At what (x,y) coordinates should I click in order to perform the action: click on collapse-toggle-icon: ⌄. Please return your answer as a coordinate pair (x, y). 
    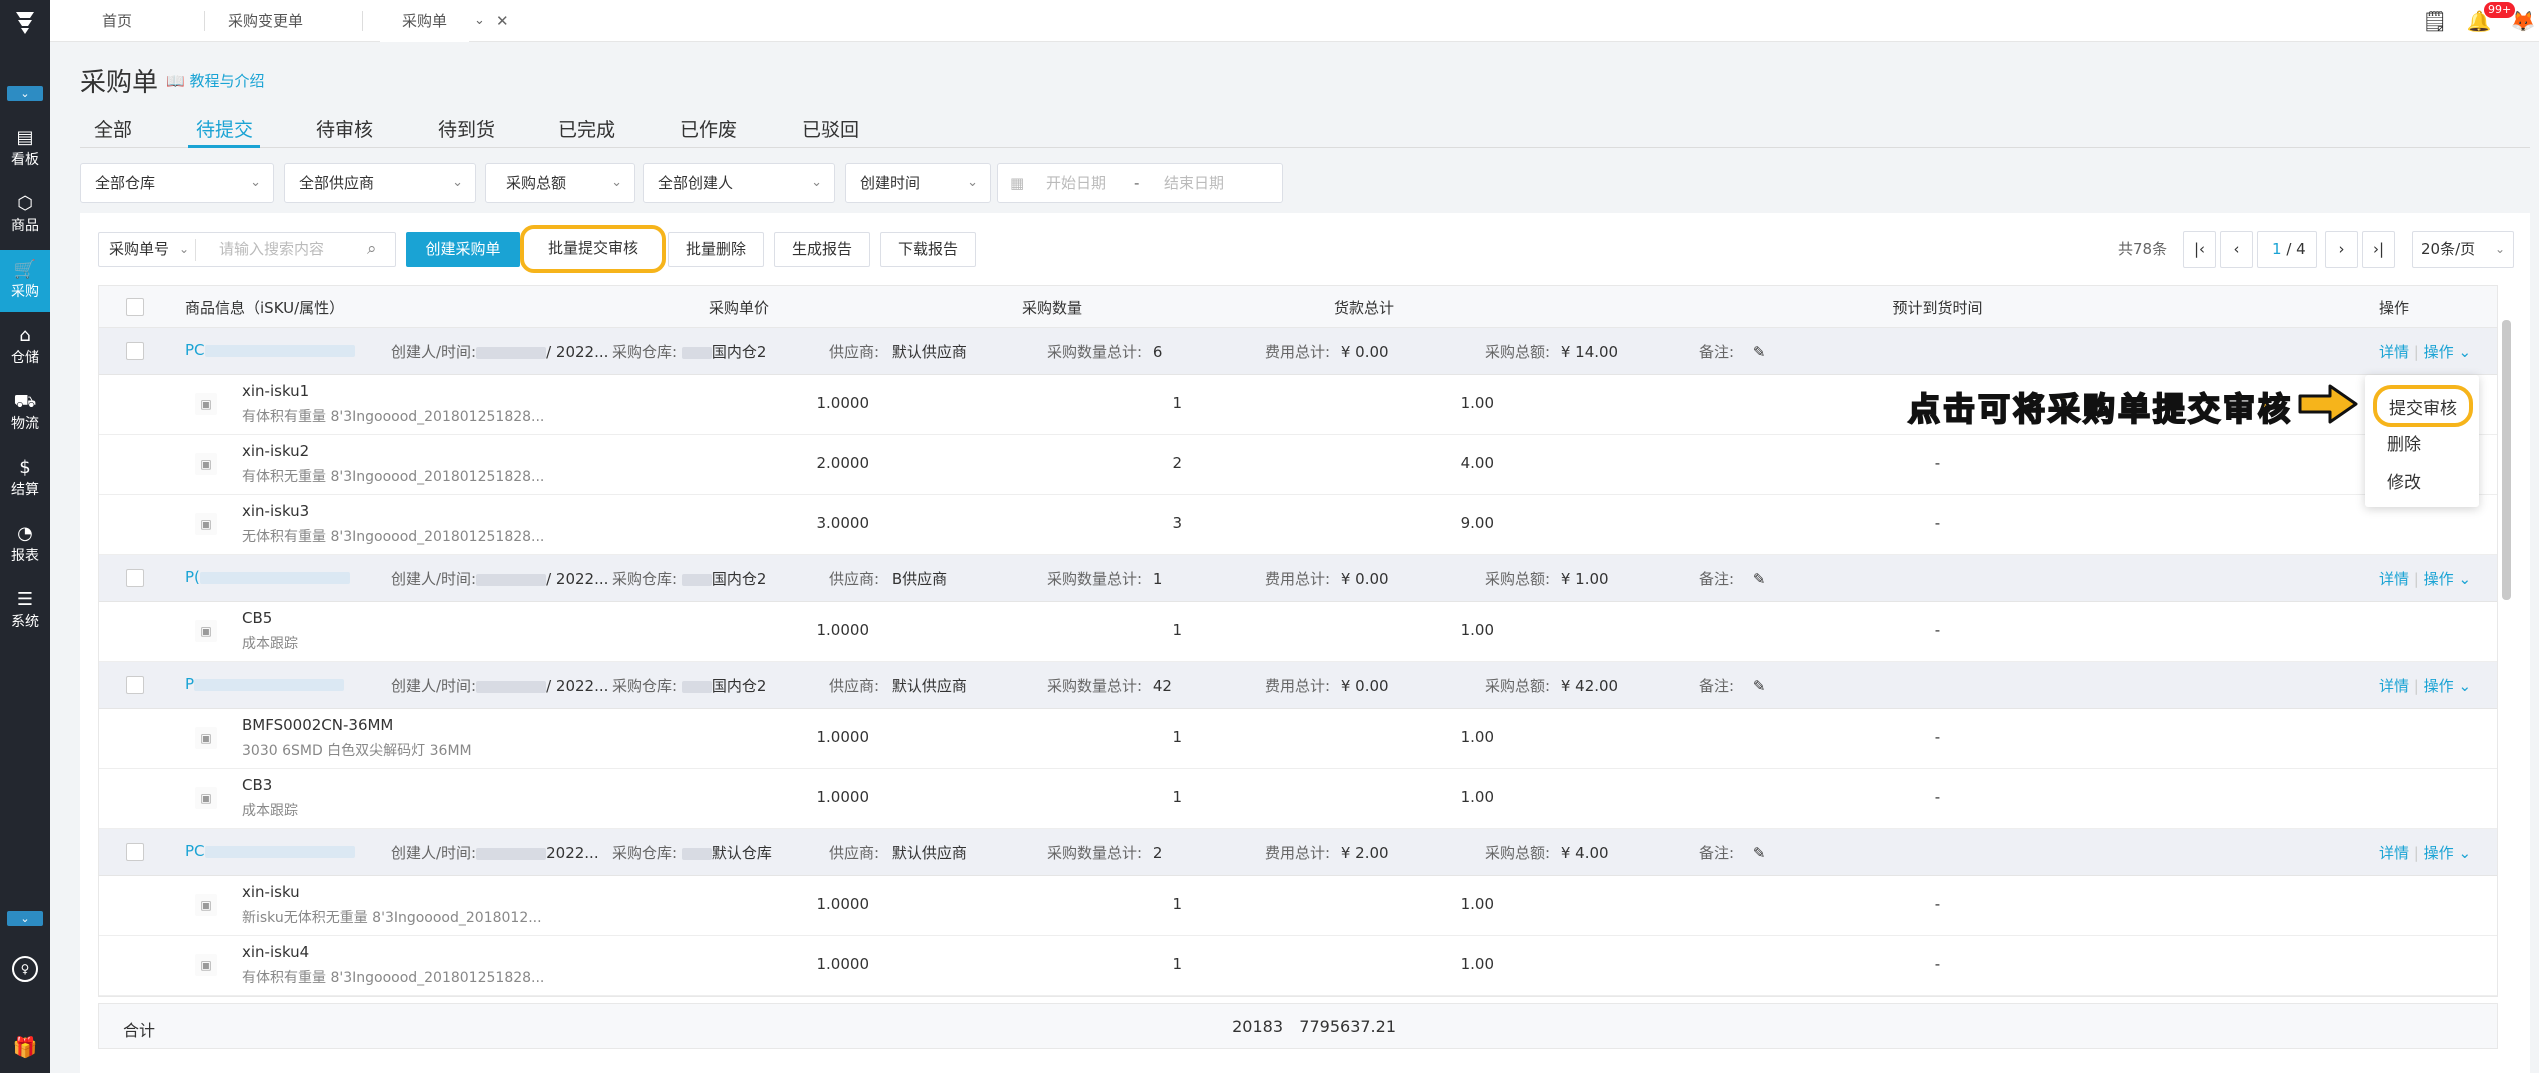
    Looking at the image, I should click on (25, 93).